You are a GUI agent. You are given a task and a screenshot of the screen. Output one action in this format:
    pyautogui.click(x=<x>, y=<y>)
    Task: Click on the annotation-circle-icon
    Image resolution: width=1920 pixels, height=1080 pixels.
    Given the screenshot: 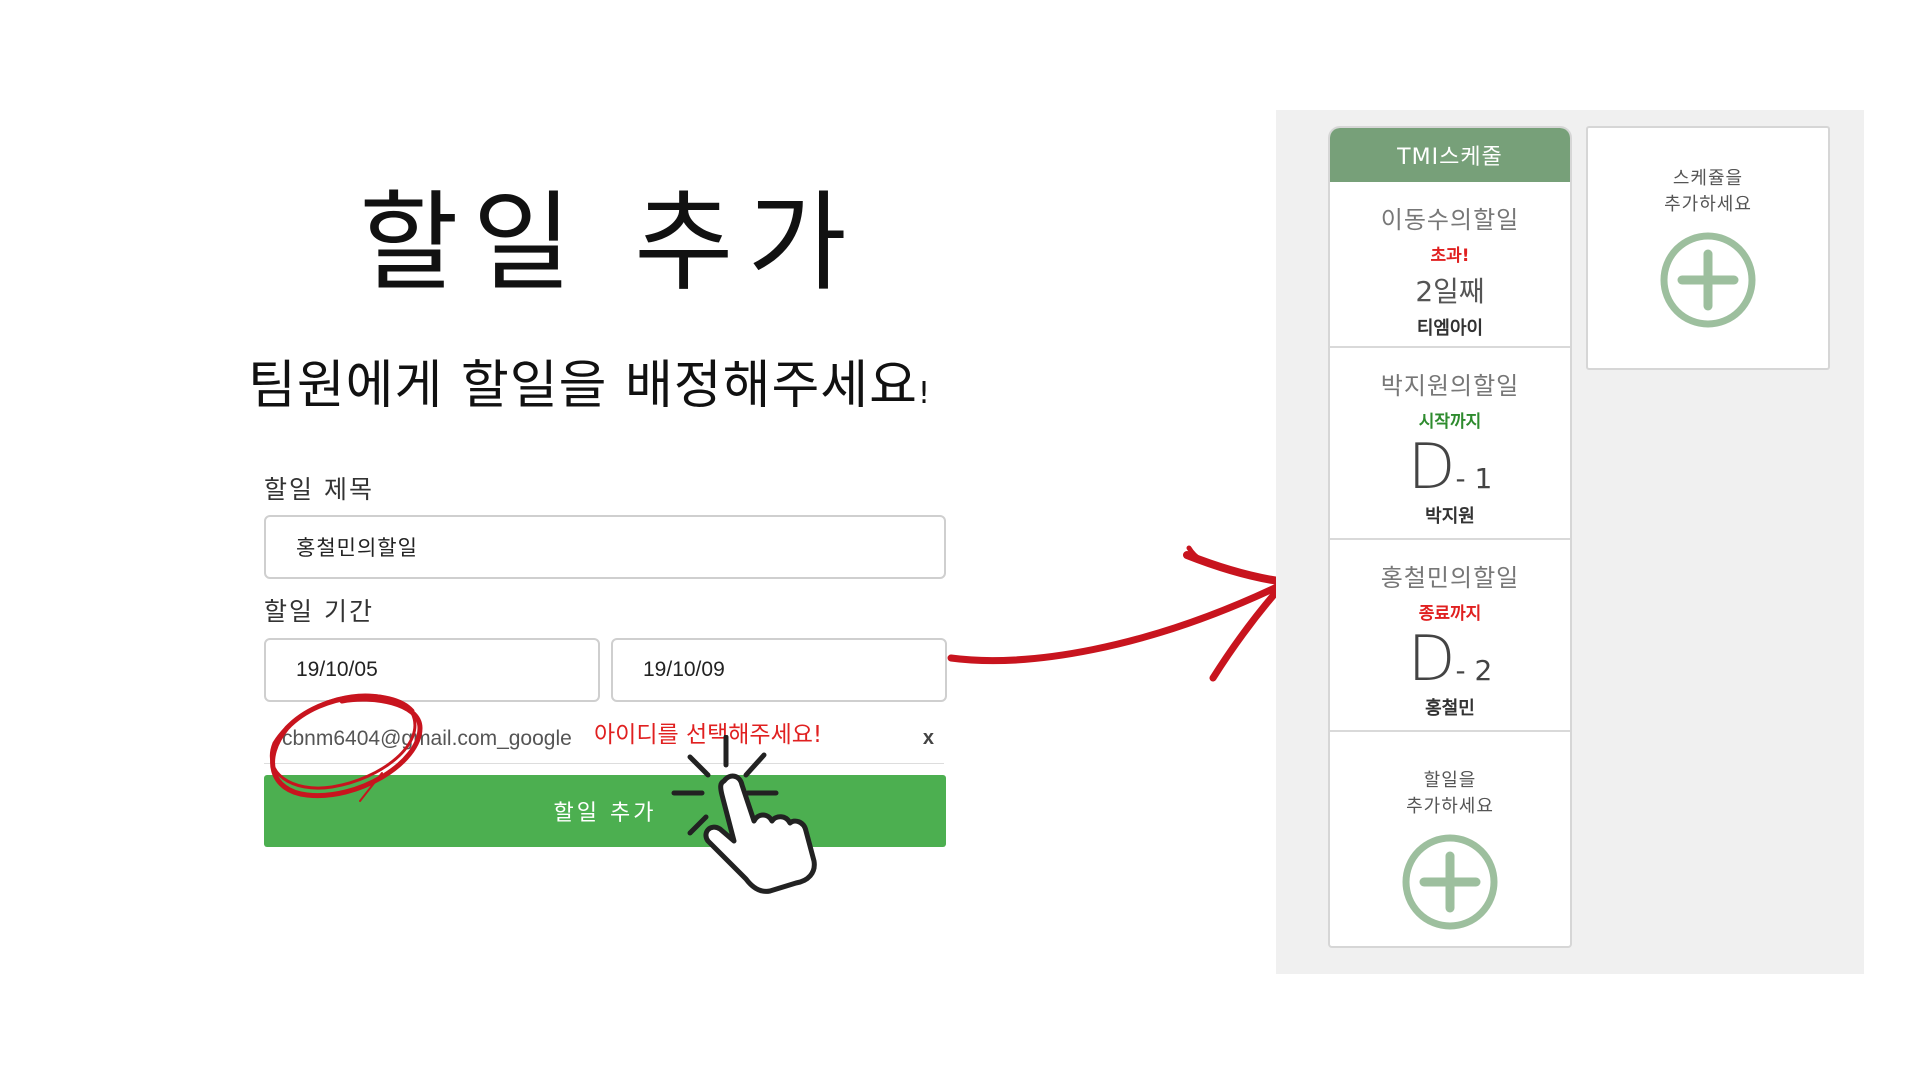 What is the action you would take?
    pyautogui.click(x=346, y=747)
    